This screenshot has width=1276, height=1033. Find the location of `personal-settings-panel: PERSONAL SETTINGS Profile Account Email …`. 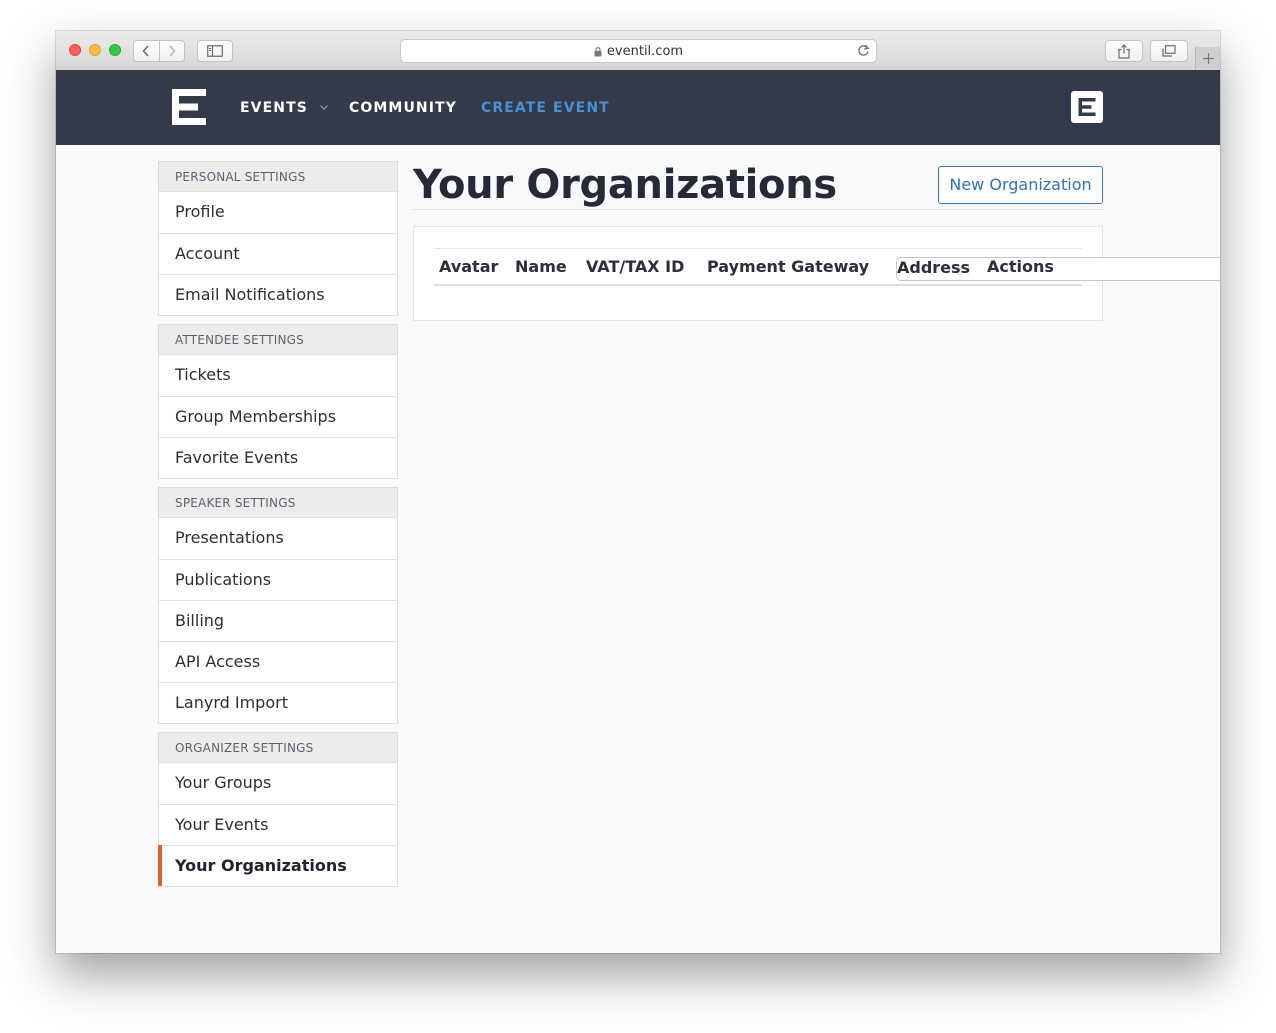

personal-settings-panel: PERSONAL SETTINGS Profile Account Email … is located at coordinates (278, 238).